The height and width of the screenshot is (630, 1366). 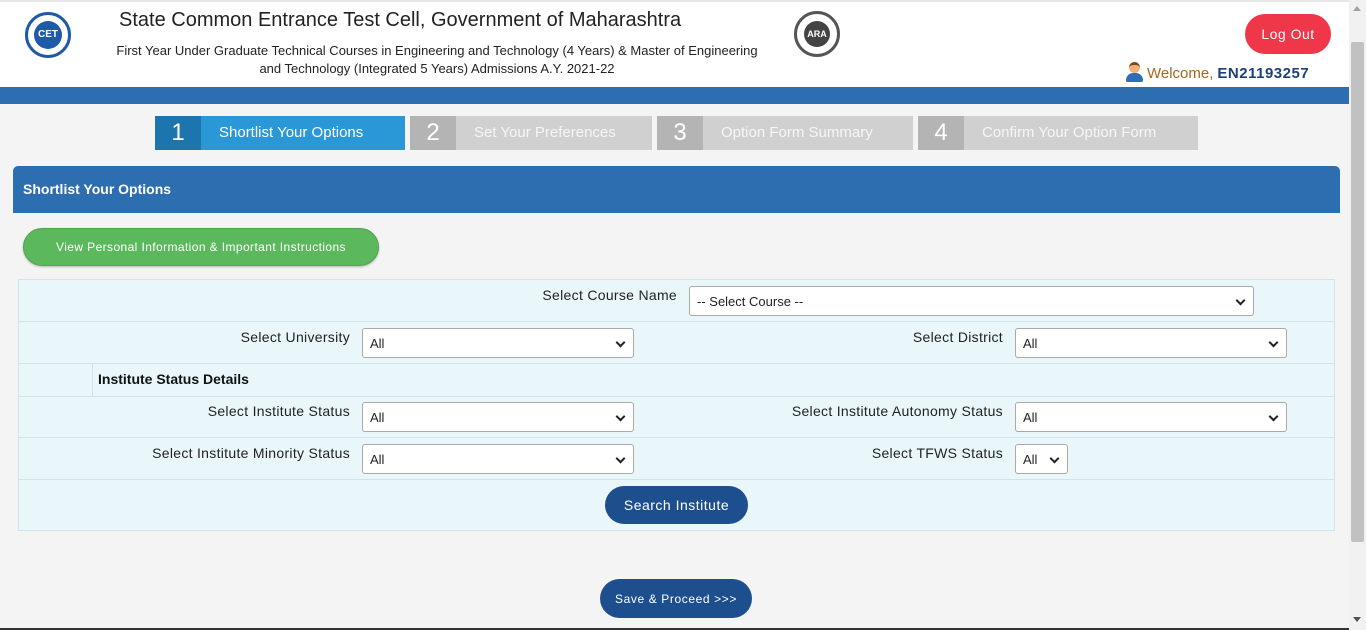 I want to click on cet-logo: CET, so click(x=48, y=35).